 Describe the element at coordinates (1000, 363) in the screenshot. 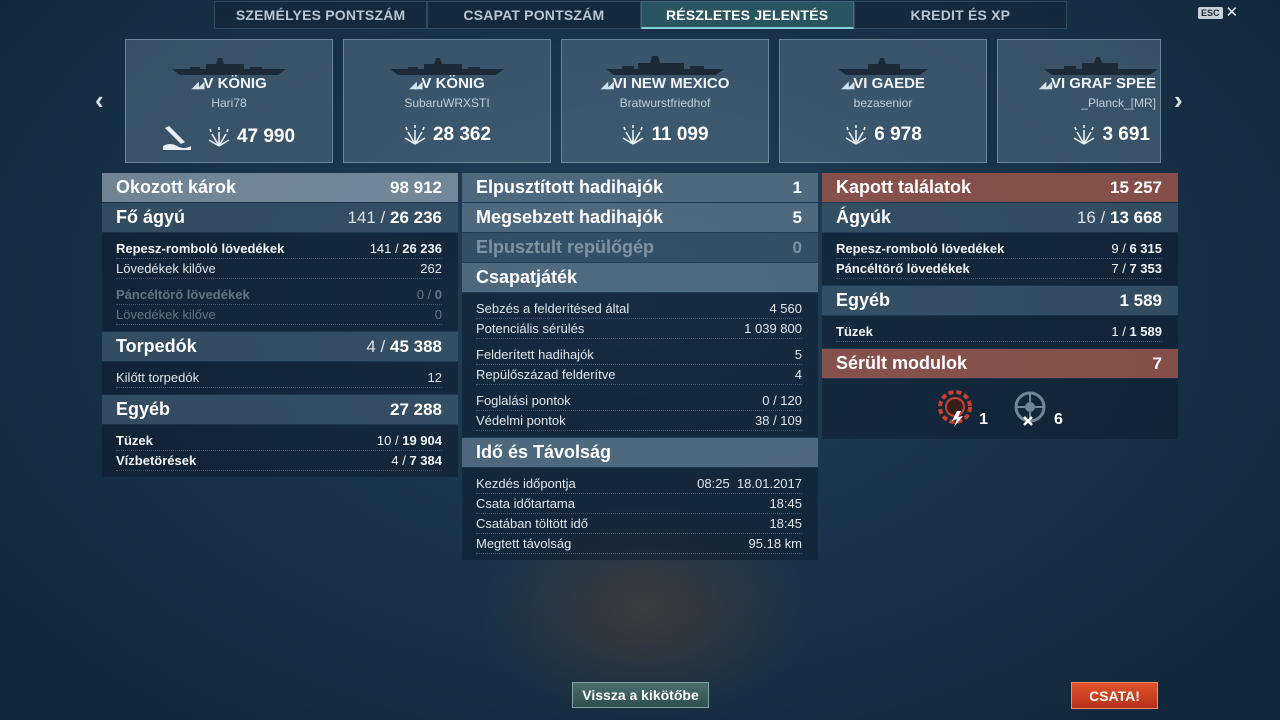

I see `damaged-modules-header: Sérült modulok 7` at that location.